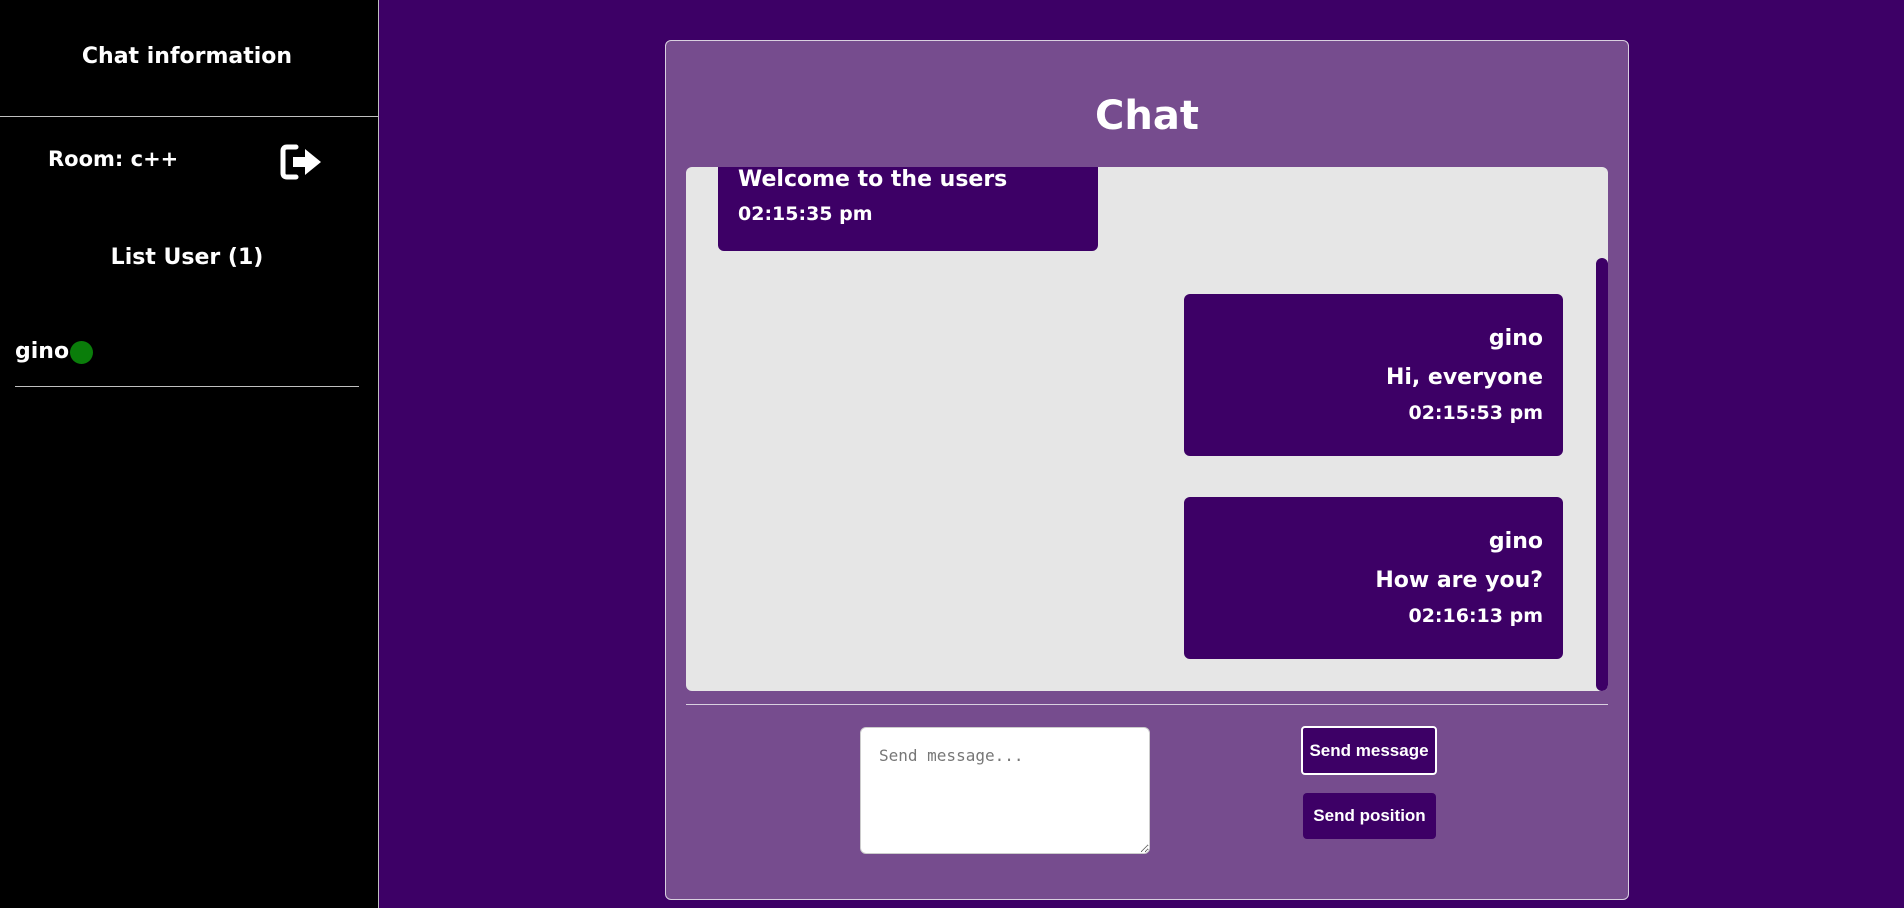 This screenshot has width=1904, height=908. What do you see at coordinates (187, 257) in the screenshot?
I see `user-list-title: List User (1)` at bounding box center [187, 257].